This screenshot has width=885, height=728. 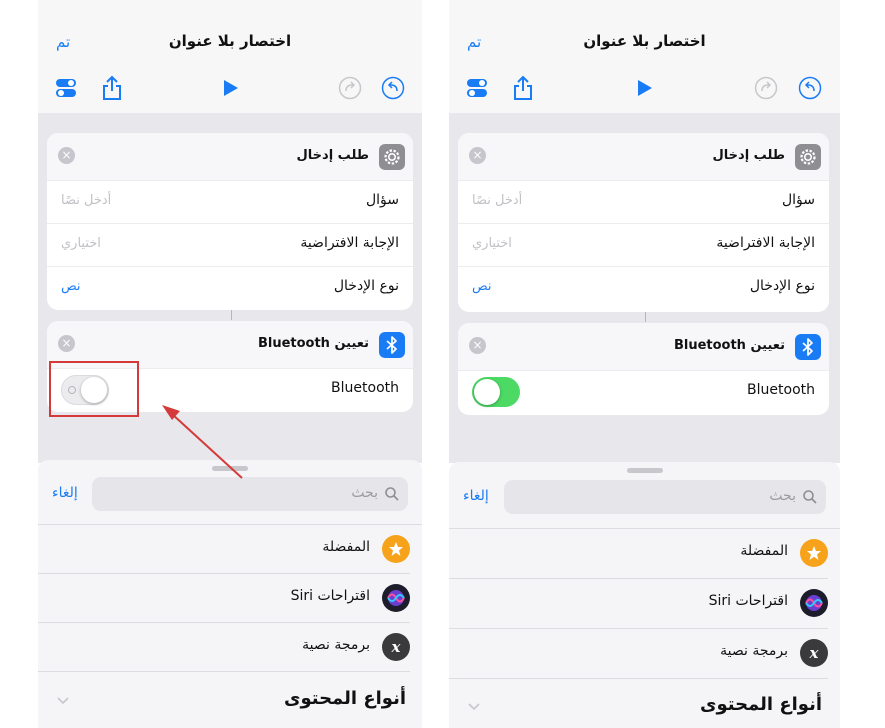 I want to click on card-header: تعيين Bluetooth ×, so click(x=643, y=346).